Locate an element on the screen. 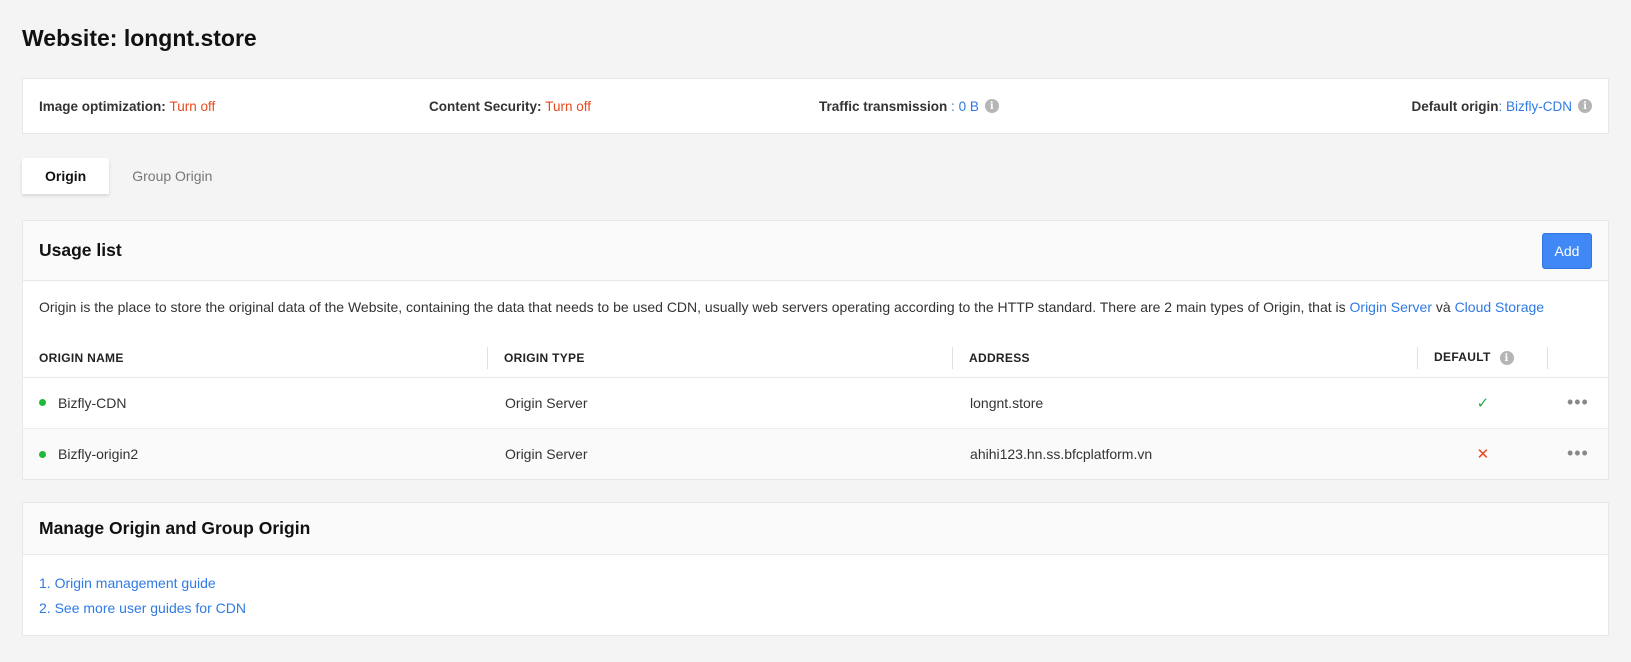 This screenshot has height=662, width=1631. column-actions is located at coordinates (1577, 358).